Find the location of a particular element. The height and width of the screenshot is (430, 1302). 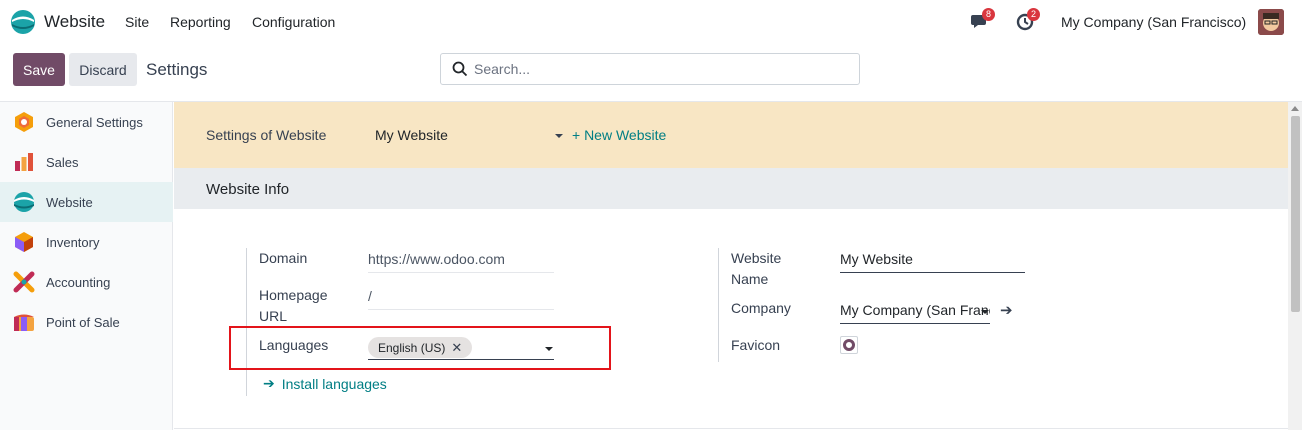

domain-label: Domain is located at coordinates (283, 258).